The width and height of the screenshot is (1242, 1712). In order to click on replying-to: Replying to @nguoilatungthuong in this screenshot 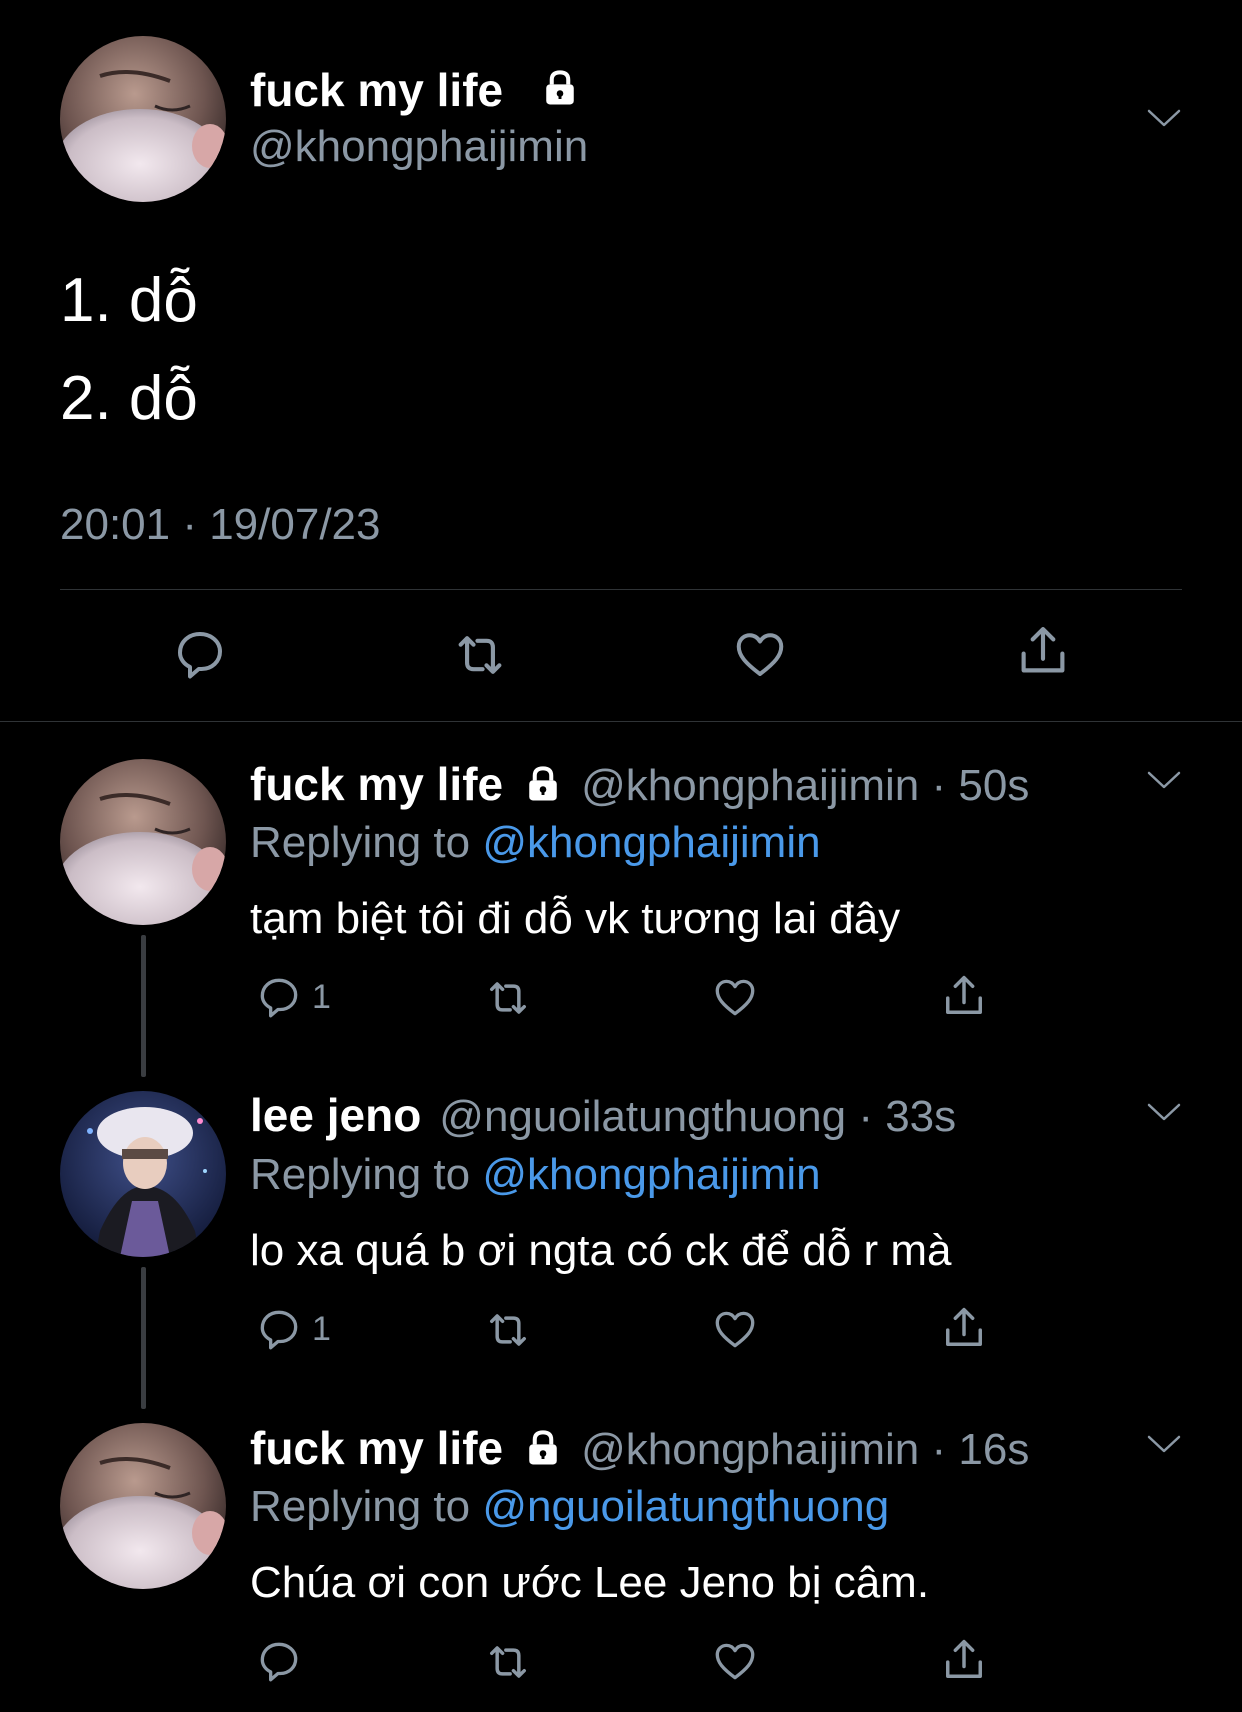, I will do `click(570, 1506)`.